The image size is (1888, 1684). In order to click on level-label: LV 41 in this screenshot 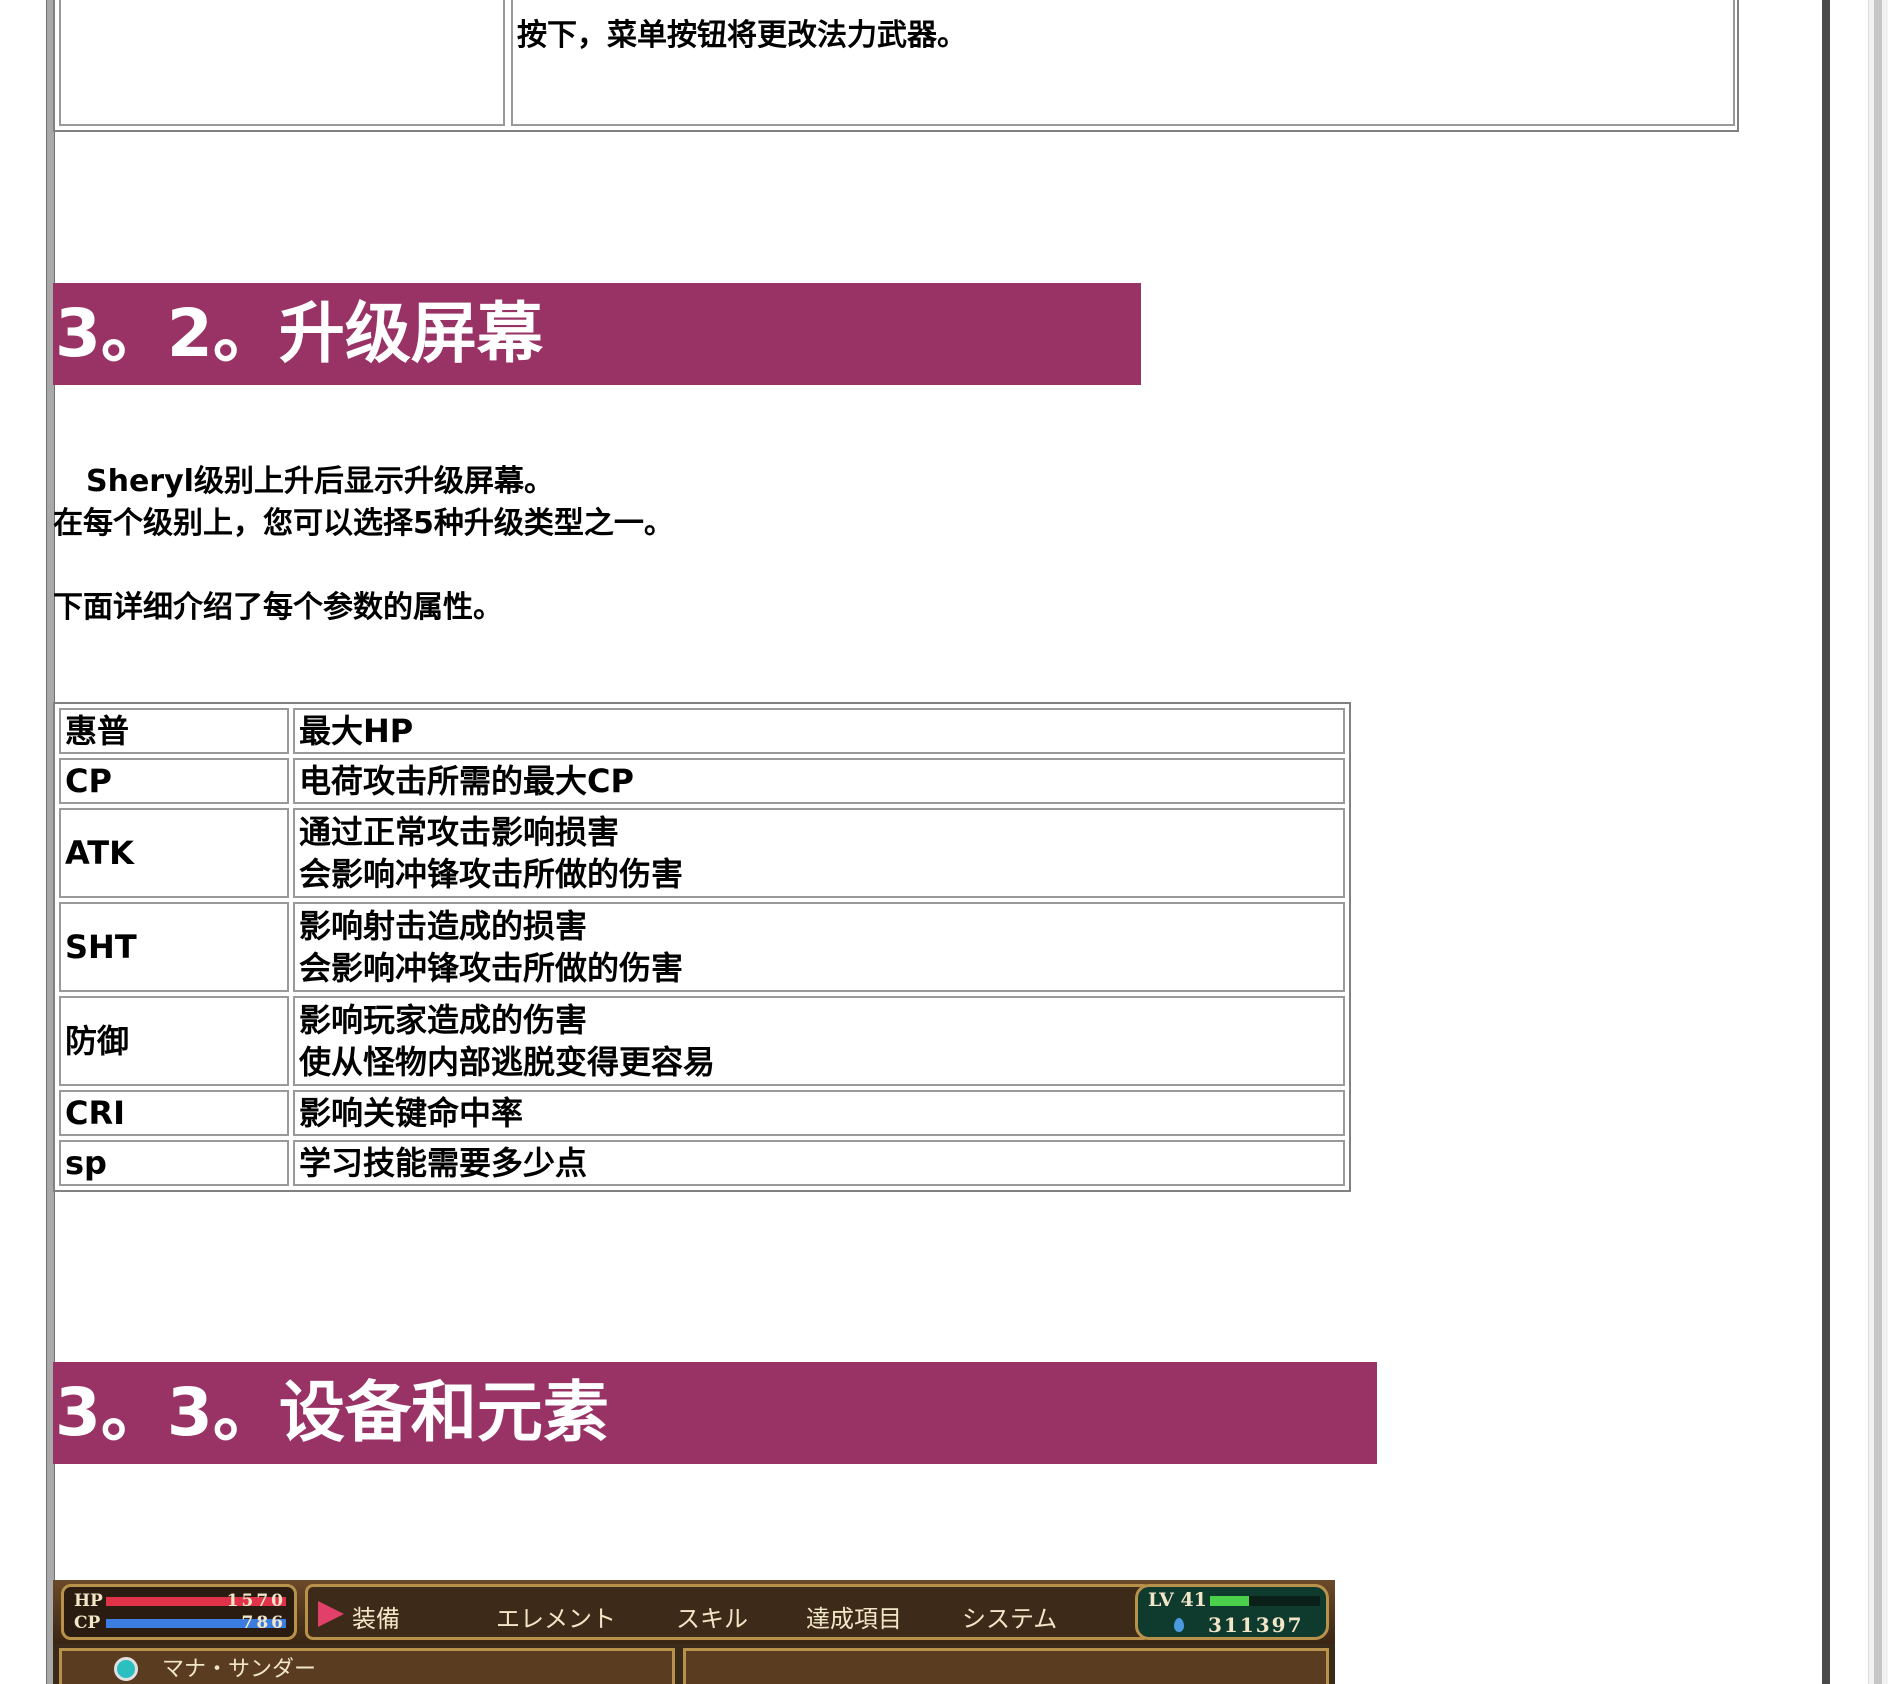, I will do `click(1177, 1600)`.